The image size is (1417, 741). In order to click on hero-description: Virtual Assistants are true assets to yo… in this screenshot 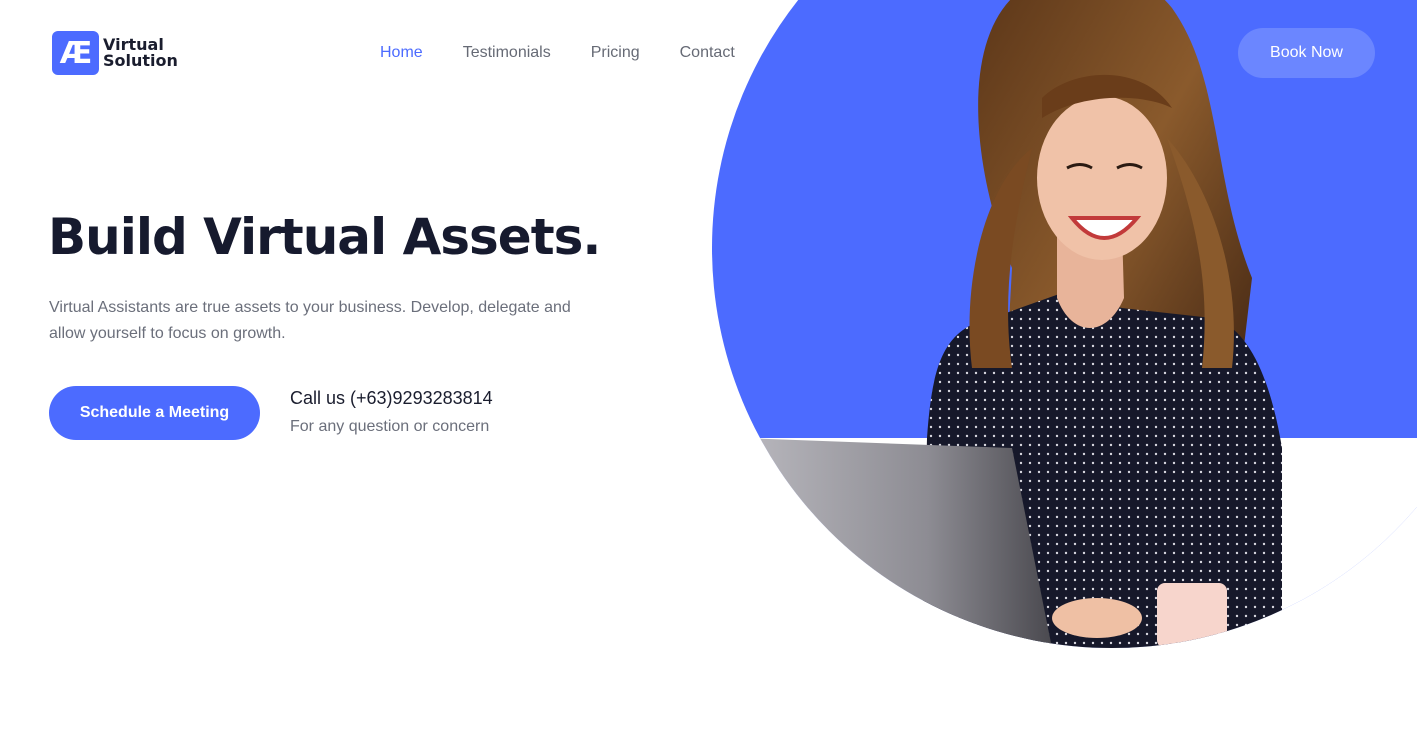, I will do `click(310, 320)`.